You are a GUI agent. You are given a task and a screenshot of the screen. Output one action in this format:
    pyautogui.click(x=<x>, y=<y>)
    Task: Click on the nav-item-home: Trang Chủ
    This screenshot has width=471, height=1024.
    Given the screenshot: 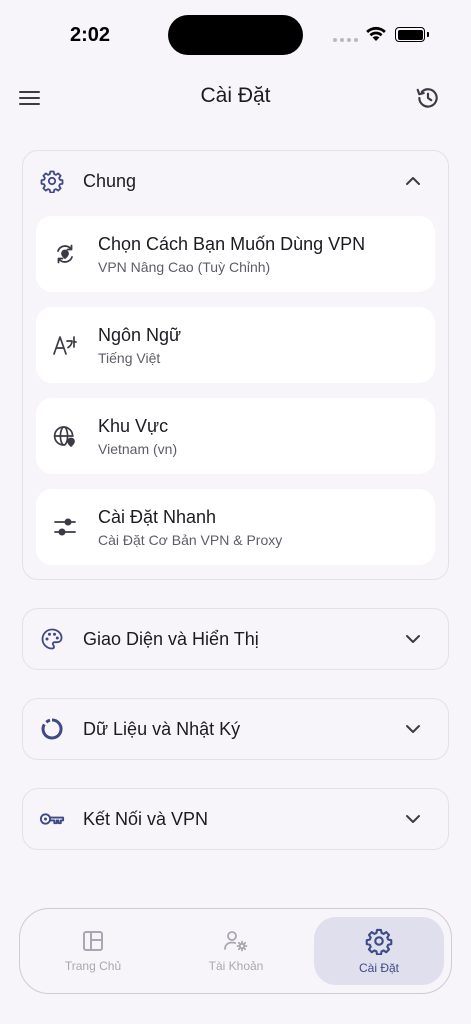 What is the action you would take?
    pyautogui.click(x=93, y=951)
    